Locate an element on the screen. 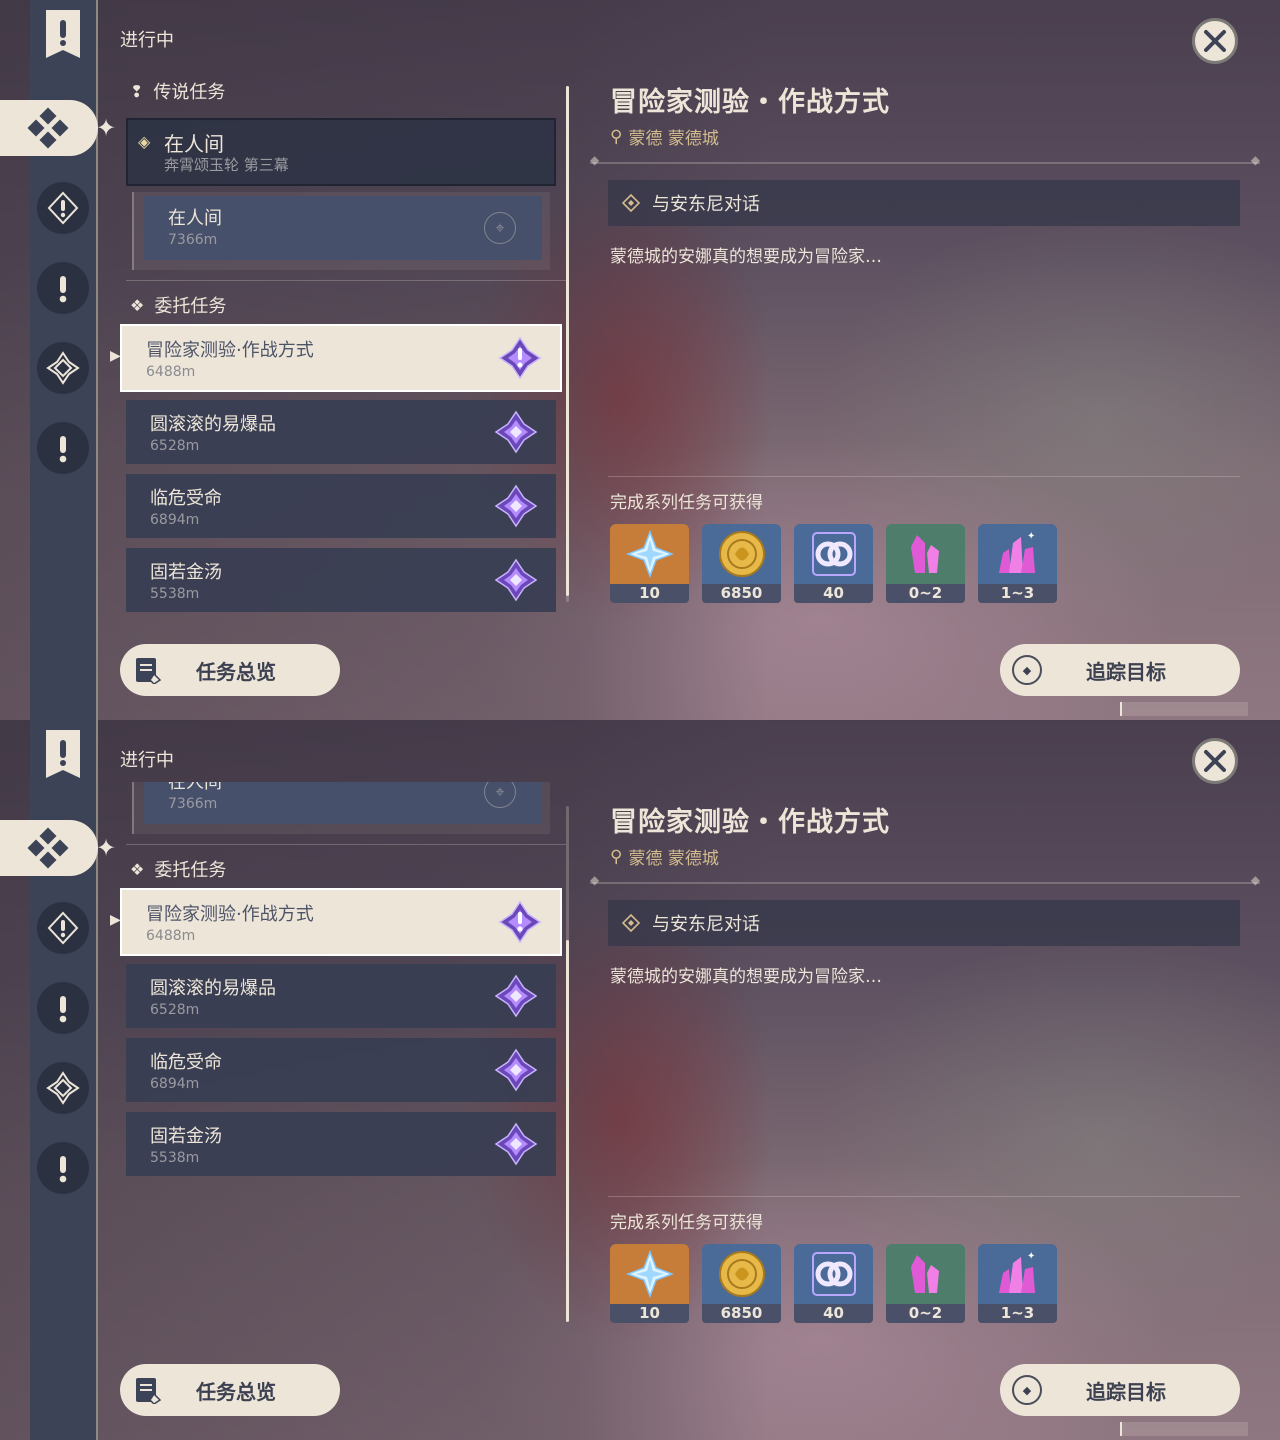 The image size is (1280, 1440). commission-tab-icon is located at coordinates (48, 128).